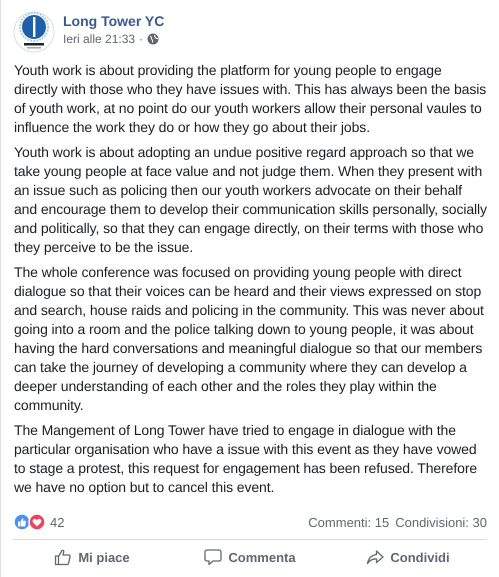  Describe the element at coordinates (213, 557) in the screenshot. I see `speech-bubble-icon` at that location.